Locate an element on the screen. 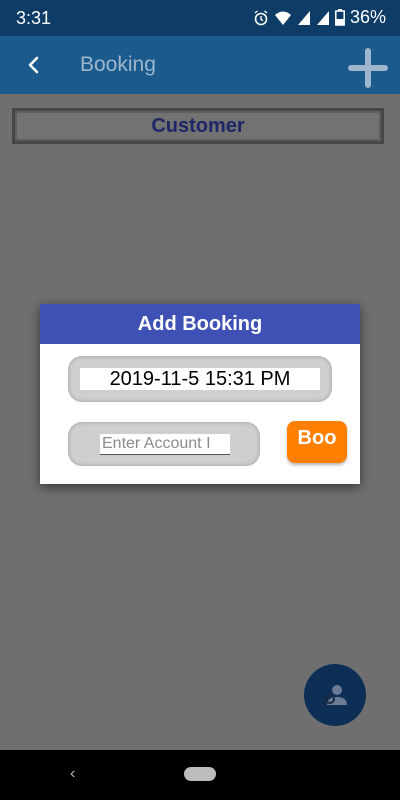 The width and height of the screenshot is (400, 800). status-icons: 36% is located at coordinates (319, 17).